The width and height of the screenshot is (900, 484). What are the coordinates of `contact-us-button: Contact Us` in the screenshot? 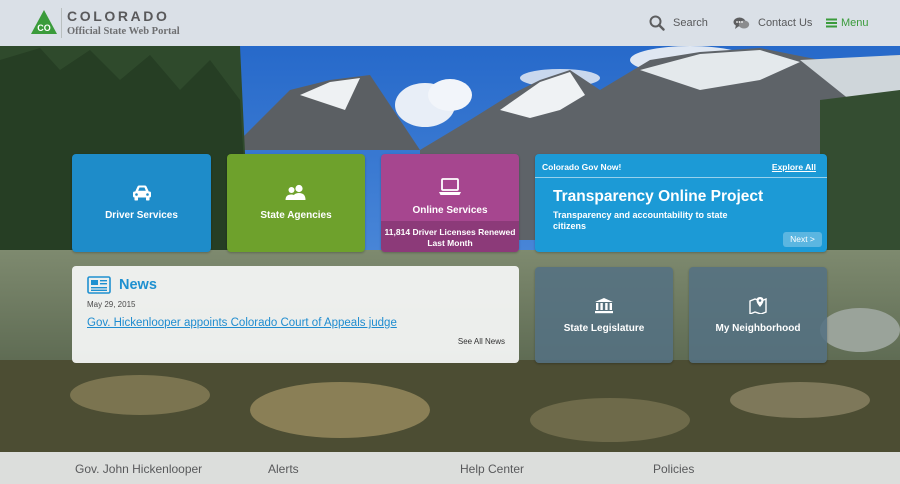 It's located at (772, 23).